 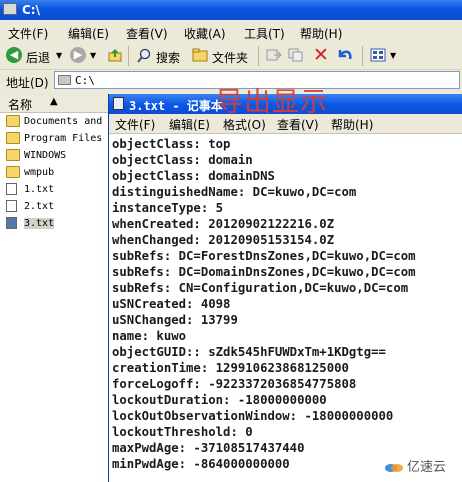 I want to click on forward-arrow-icon: ▶, so click(x=78, y=55).